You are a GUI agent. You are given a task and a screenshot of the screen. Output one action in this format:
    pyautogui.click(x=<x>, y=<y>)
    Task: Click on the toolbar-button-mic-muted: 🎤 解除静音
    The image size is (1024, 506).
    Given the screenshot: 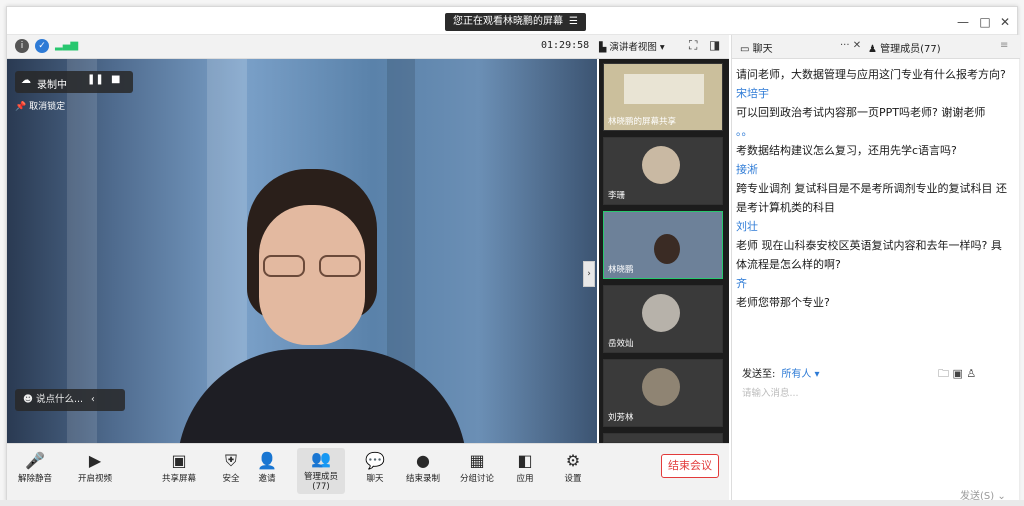 What is the action you would take?
    pyautogui.click(x=35, y=467)
    